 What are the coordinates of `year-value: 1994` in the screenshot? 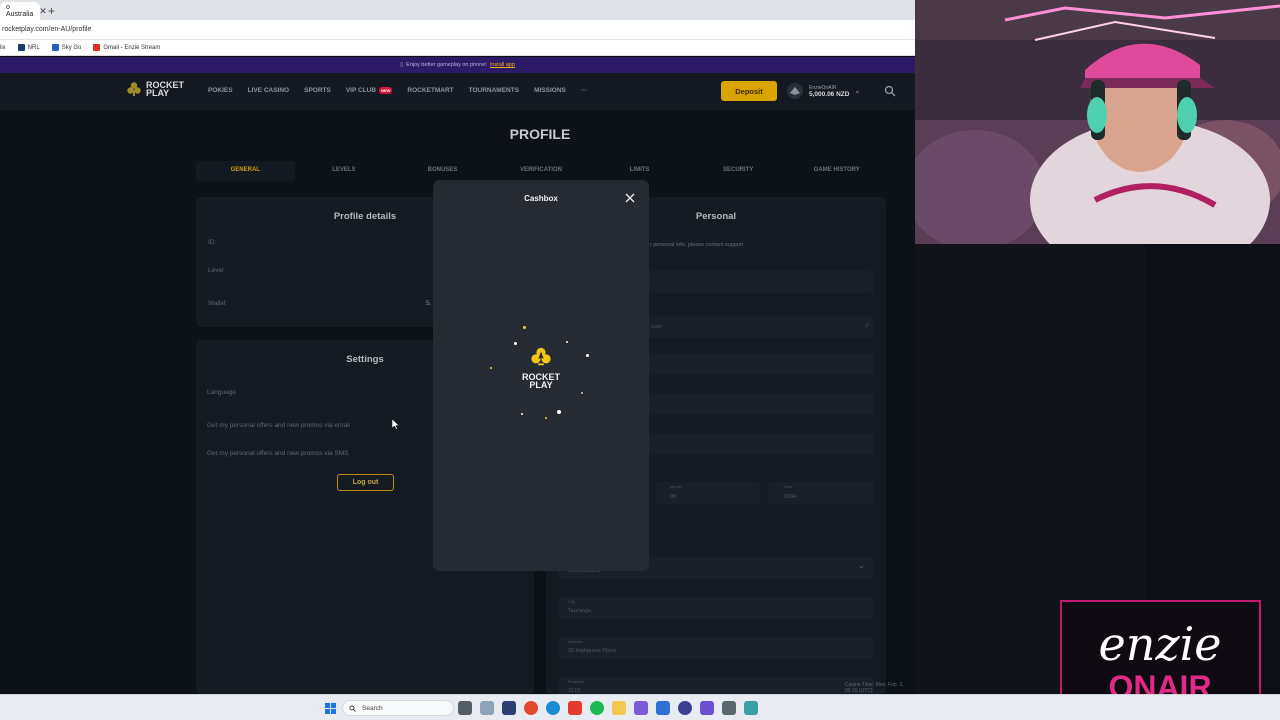 It's located at (790, 497).